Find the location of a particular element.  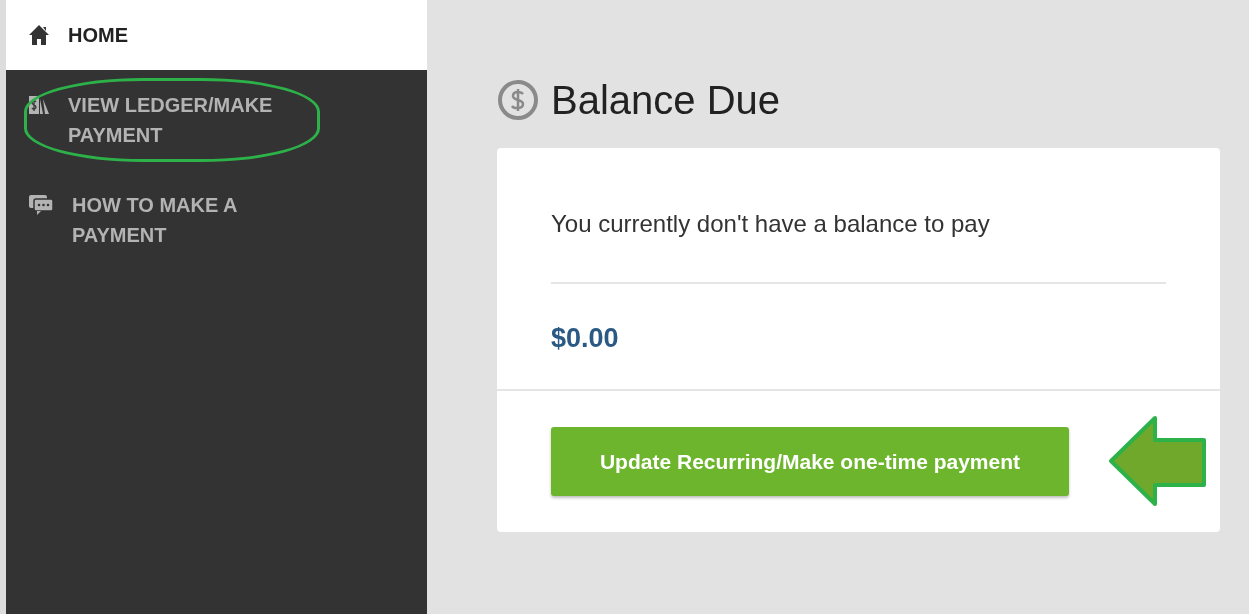

sidebar-item: HOME is located at coordinates (216, 35).